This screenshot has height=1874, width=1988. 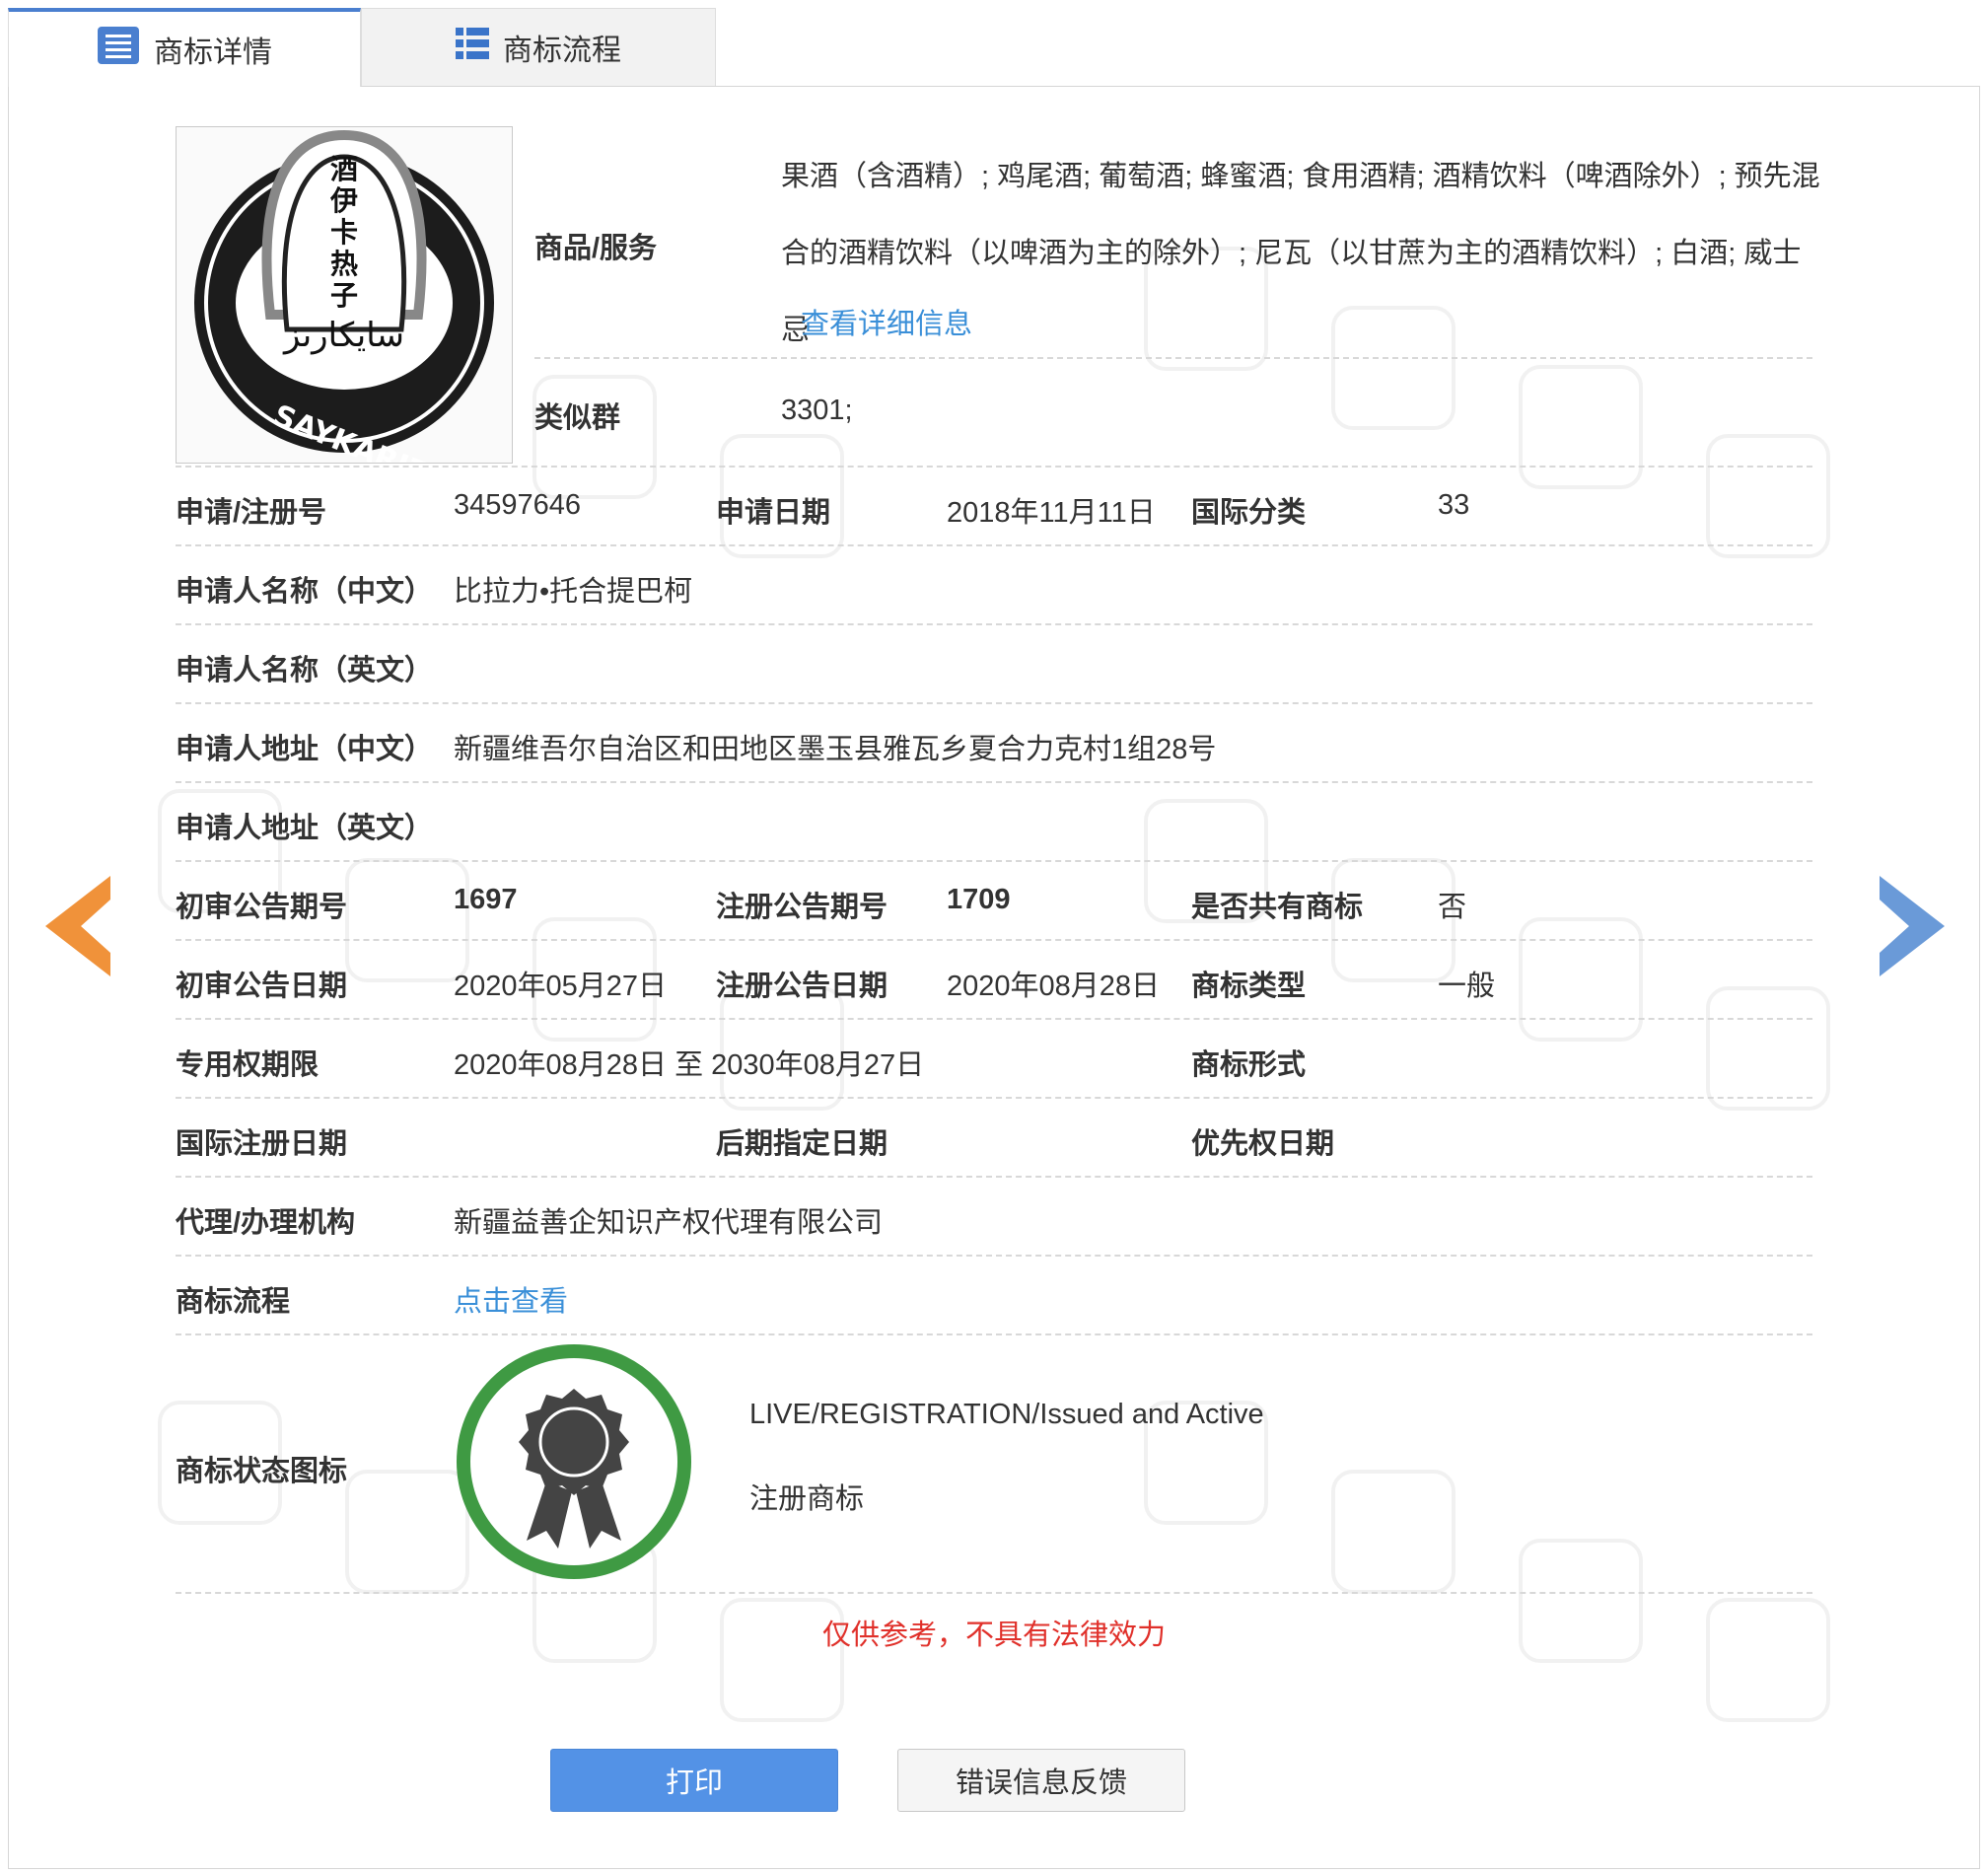 I want to click on disclaimer-text: 仅供参考，不具有法律效力, so click(x=993, y=1635).